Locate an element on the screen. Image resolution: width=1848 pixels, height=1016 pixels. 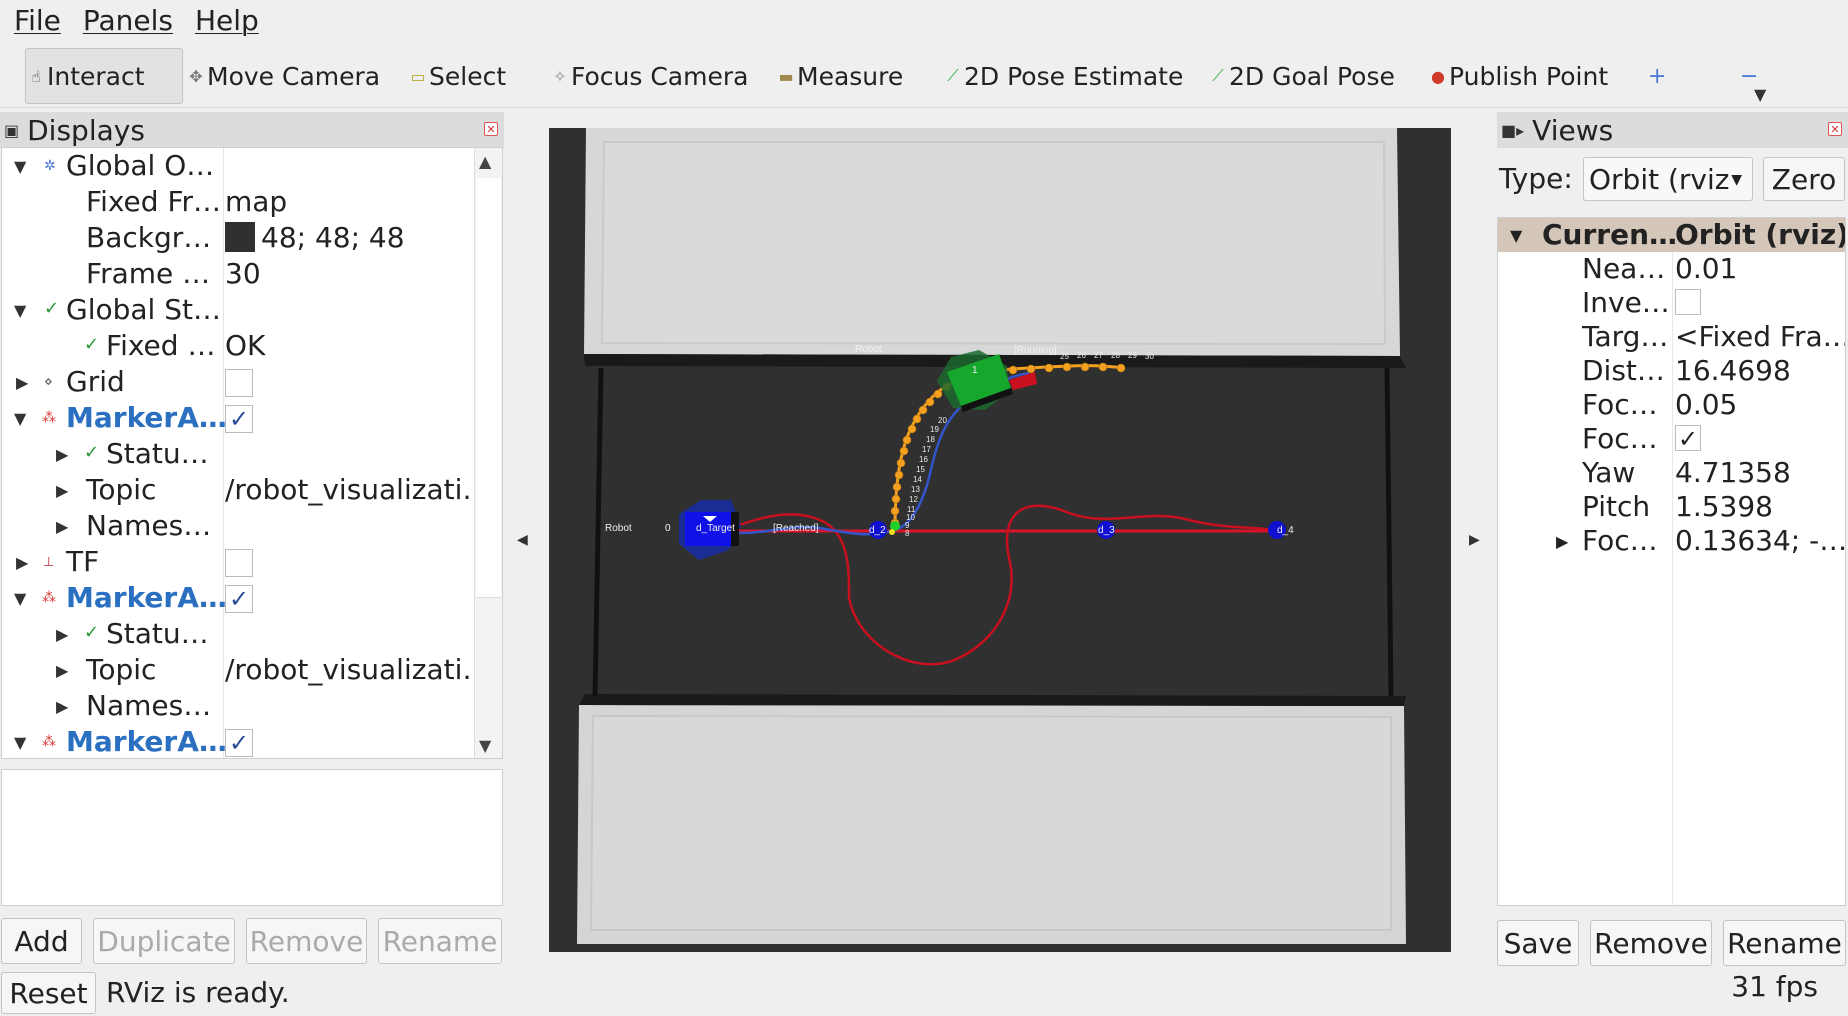
grid-enable-checkbox is located at coordinates (239, 383).